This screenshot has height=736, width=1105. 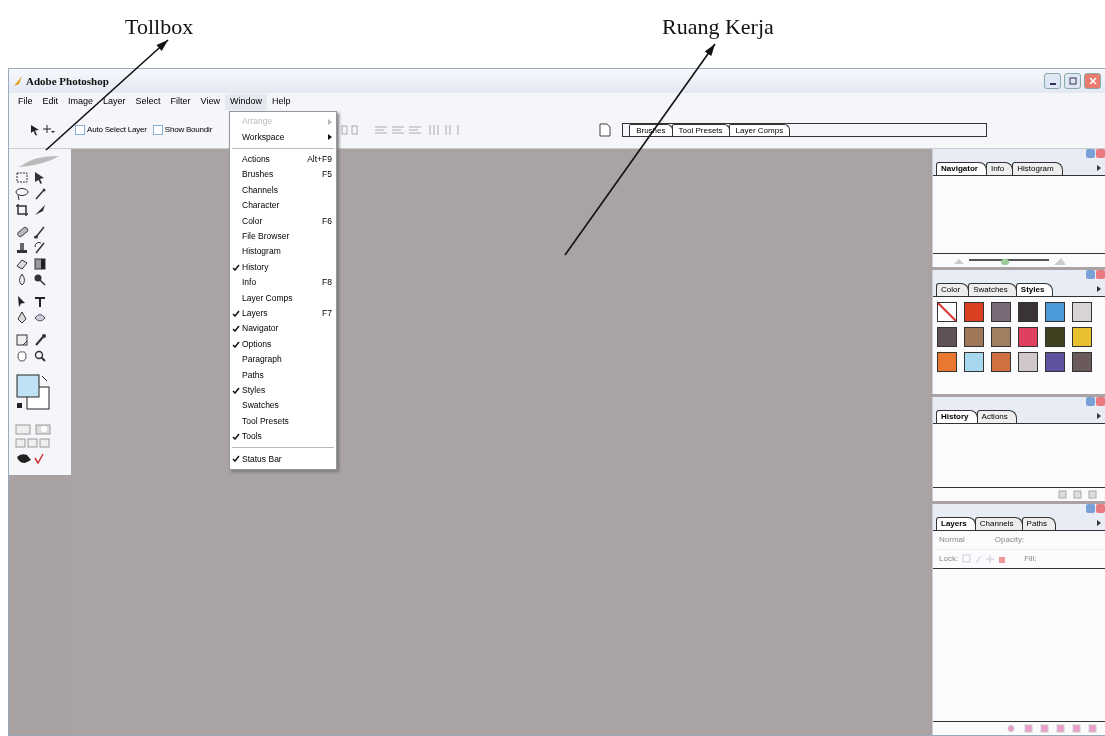 I want to click on menu-item: Workspace, so click(x=283, y=137).